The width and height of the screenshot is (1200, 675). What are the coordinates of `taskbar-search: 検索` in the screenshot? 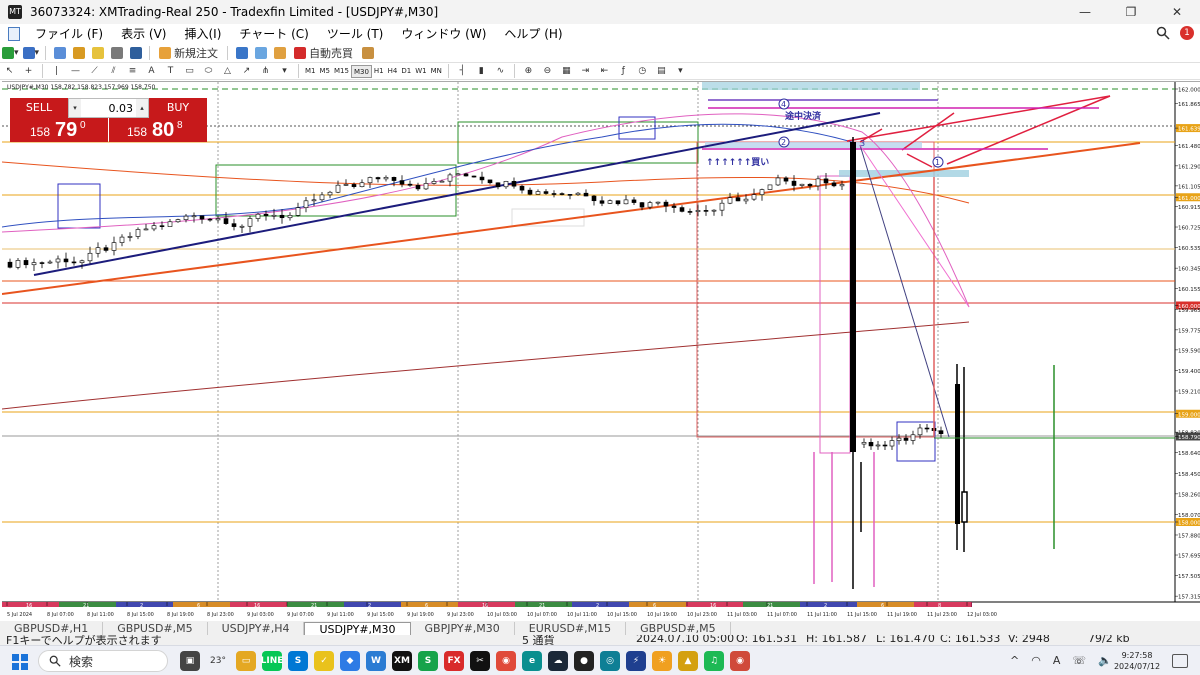 It's located at (103, 661).